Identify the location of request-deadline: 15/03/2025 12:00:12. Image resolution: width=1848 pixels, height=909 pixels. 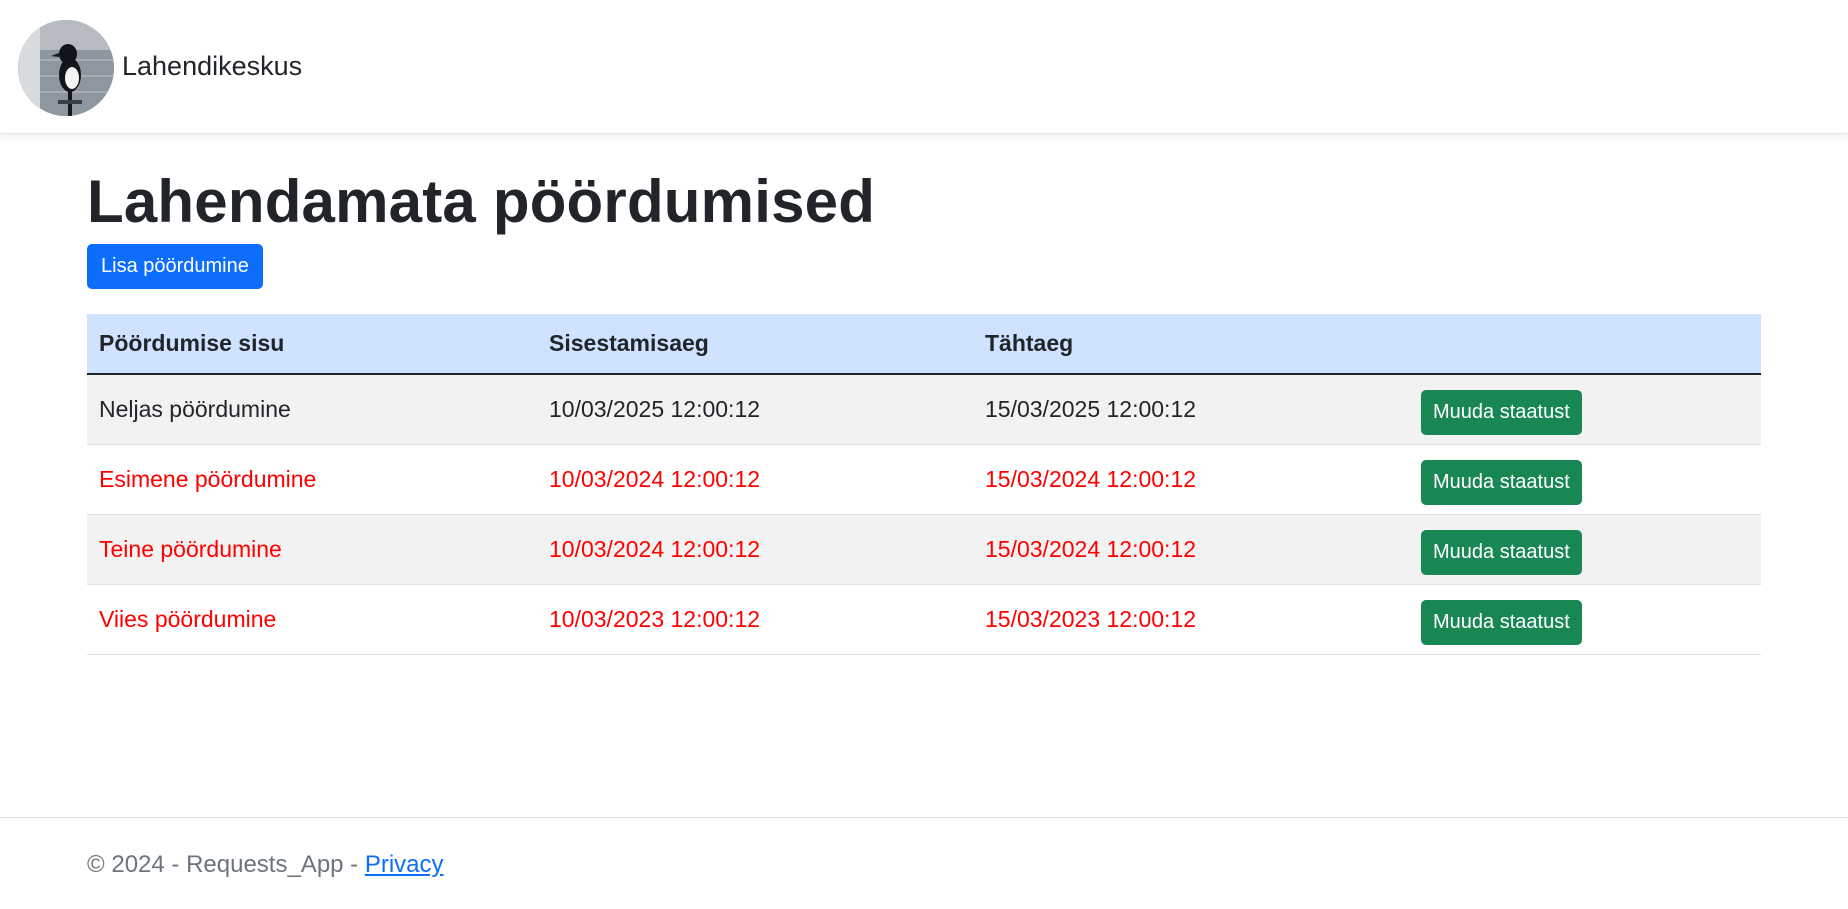
(1191, 409).